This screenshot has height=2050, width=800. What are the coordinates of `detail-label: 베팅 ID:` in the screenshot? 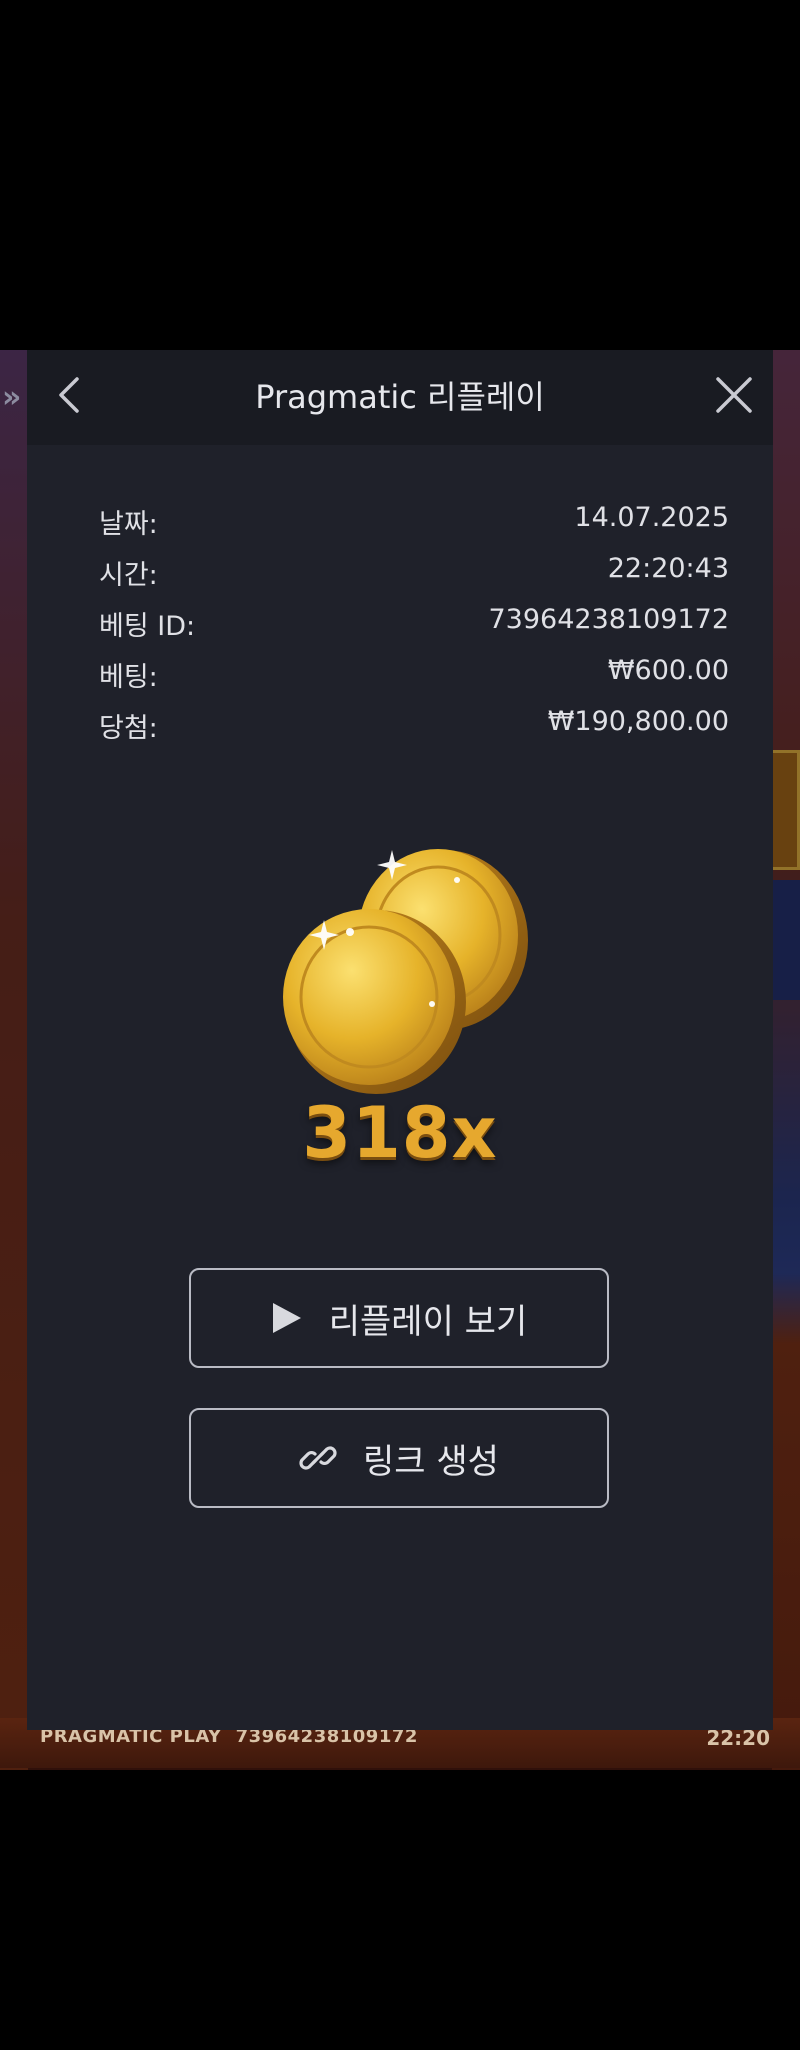 It's located at (147, 626).